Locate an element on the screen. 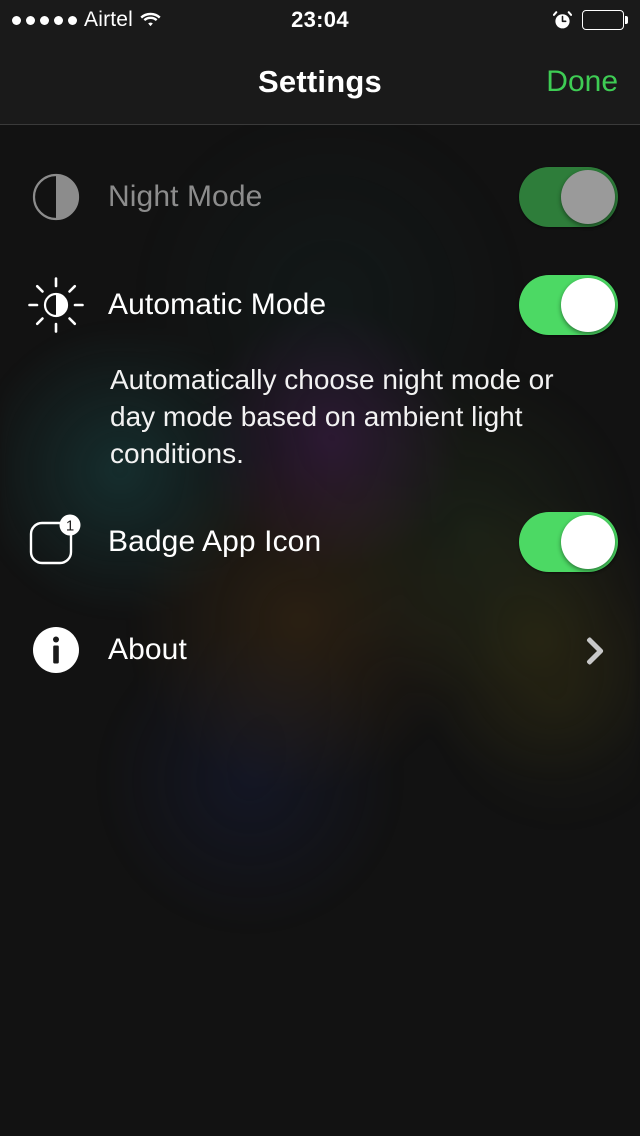 Image resolution: width=640 pixels, height=1136 pixels. settings-row-badge-app-icon: 1 Badge App Icon is located at coordinates (320, 542).